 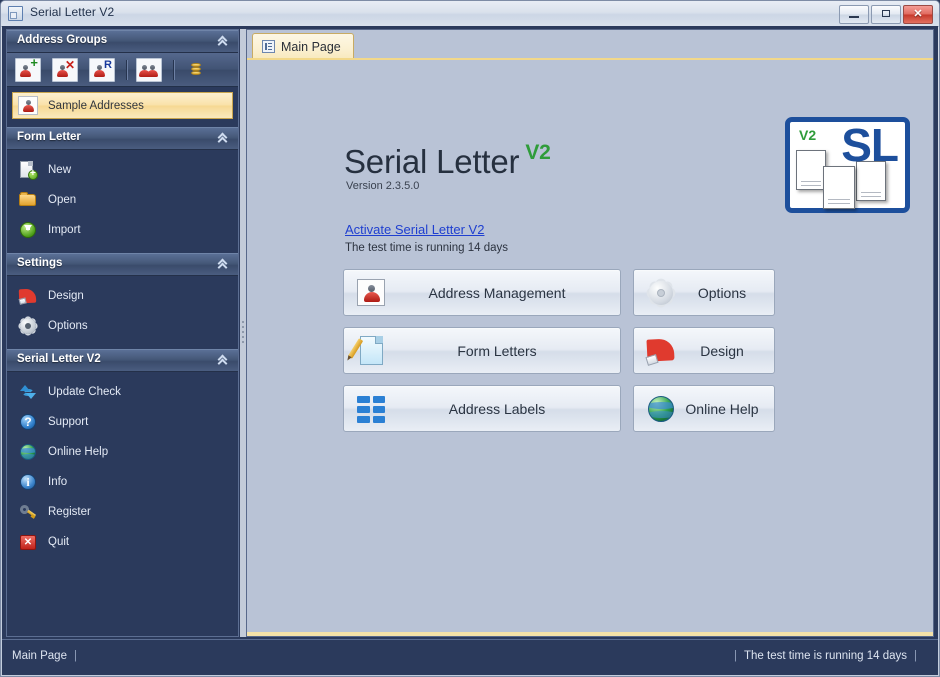 What do you see at coordinates (122, 392) in the screenshot?
I see `sidebar-item-update-check: Update Check` at bounding box center [122, 392].